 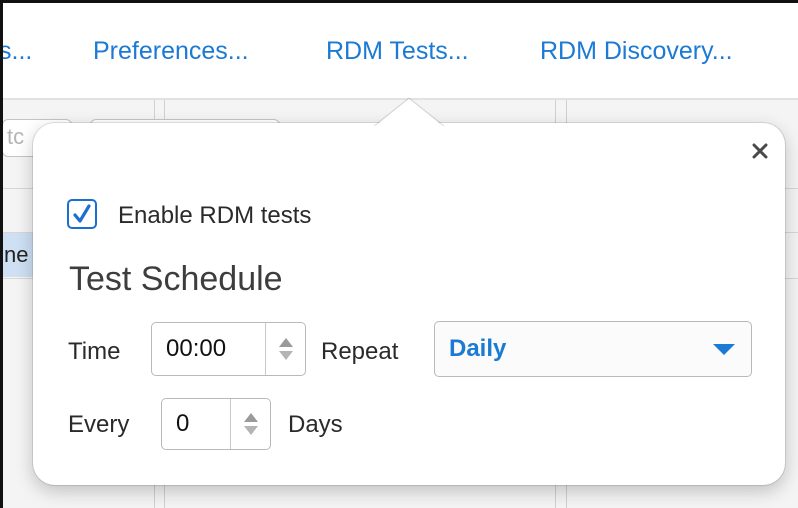 What do you see at coordinates (94, 351) in the screenshot?
I see `time-label: Time` at bounding box center [94, 351].